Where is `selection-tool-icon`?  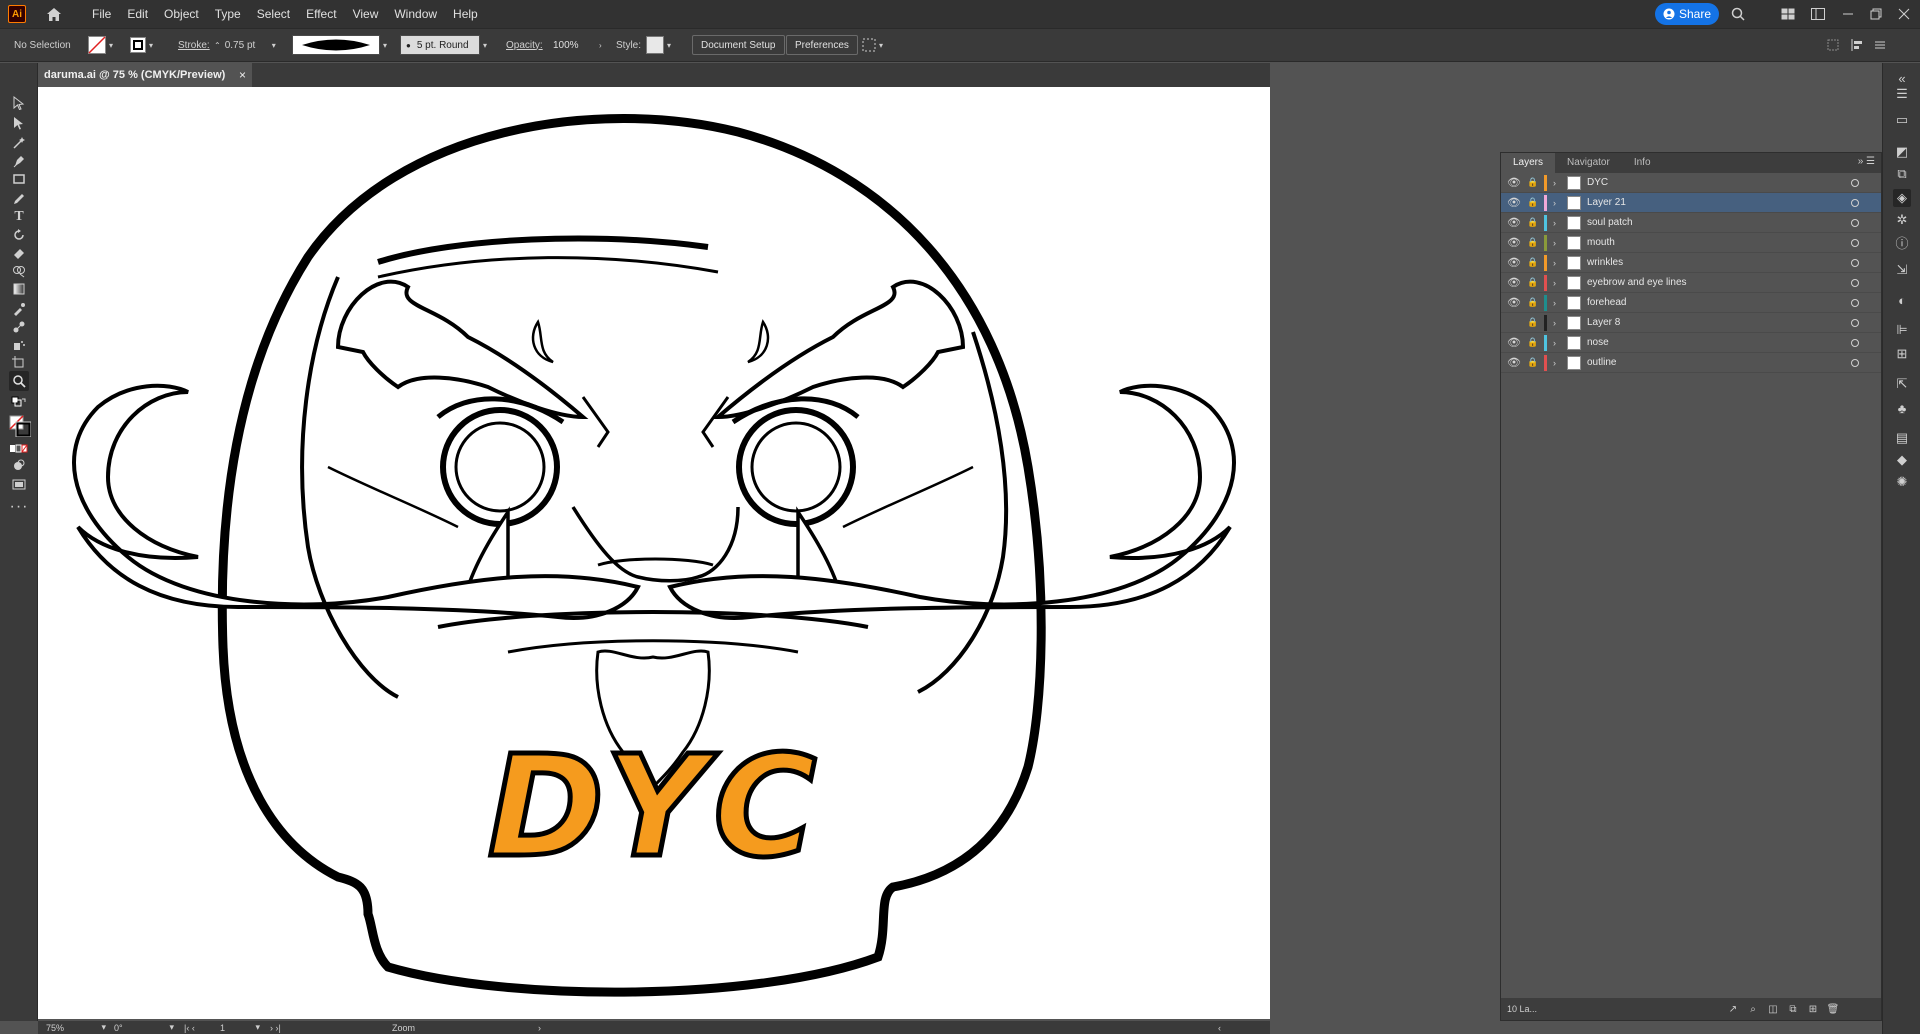 selection-tool-icon is located at coordinates (19, 103).